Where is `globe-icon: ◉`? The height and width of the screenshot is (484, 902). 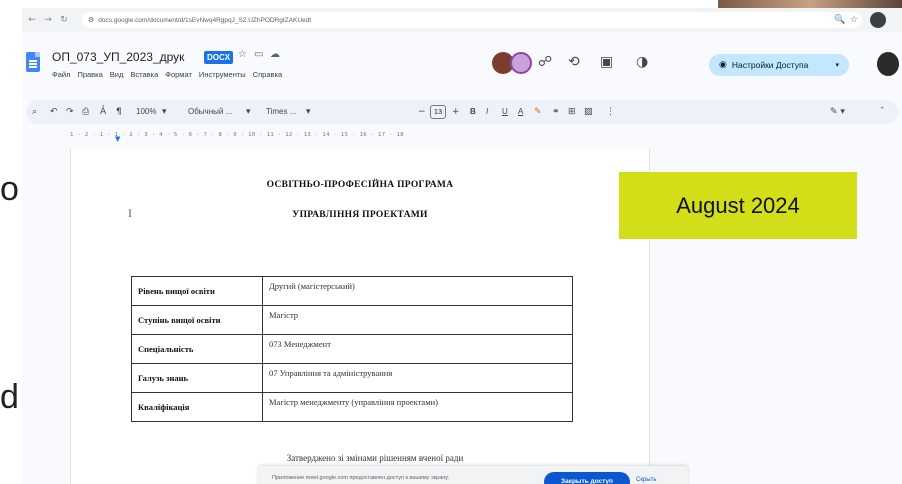
globe-icon: ◉ is located at coordinates (723, 65).